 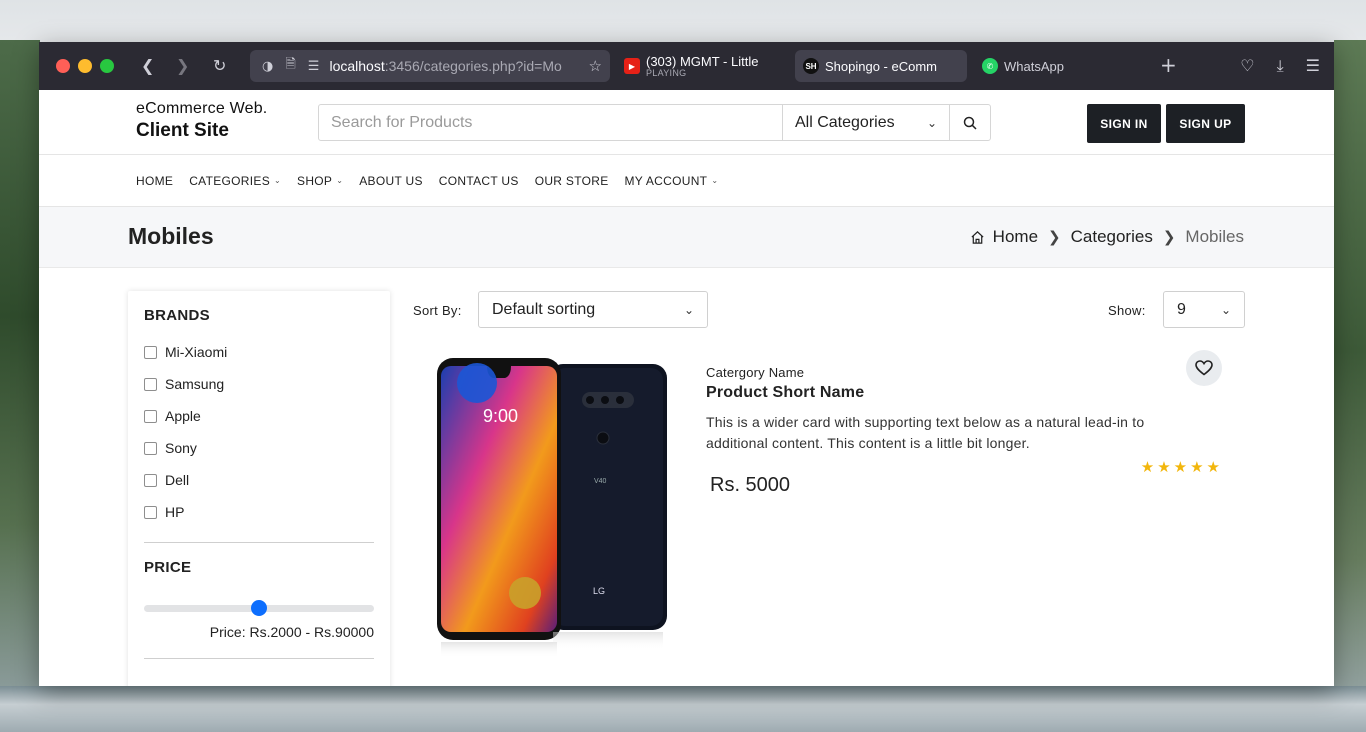 What do you see at coordinates (479, 181) in the screenshot?
I see `nav-contact-us: CONTACT US` at bounding box center [479, 181].